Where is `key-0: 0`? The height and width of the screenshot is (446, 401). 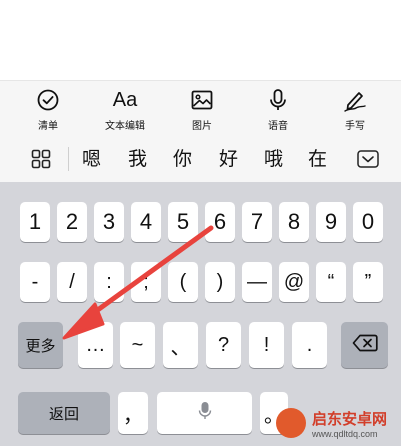
key-0: 0 is located at coordinates (368, 222).